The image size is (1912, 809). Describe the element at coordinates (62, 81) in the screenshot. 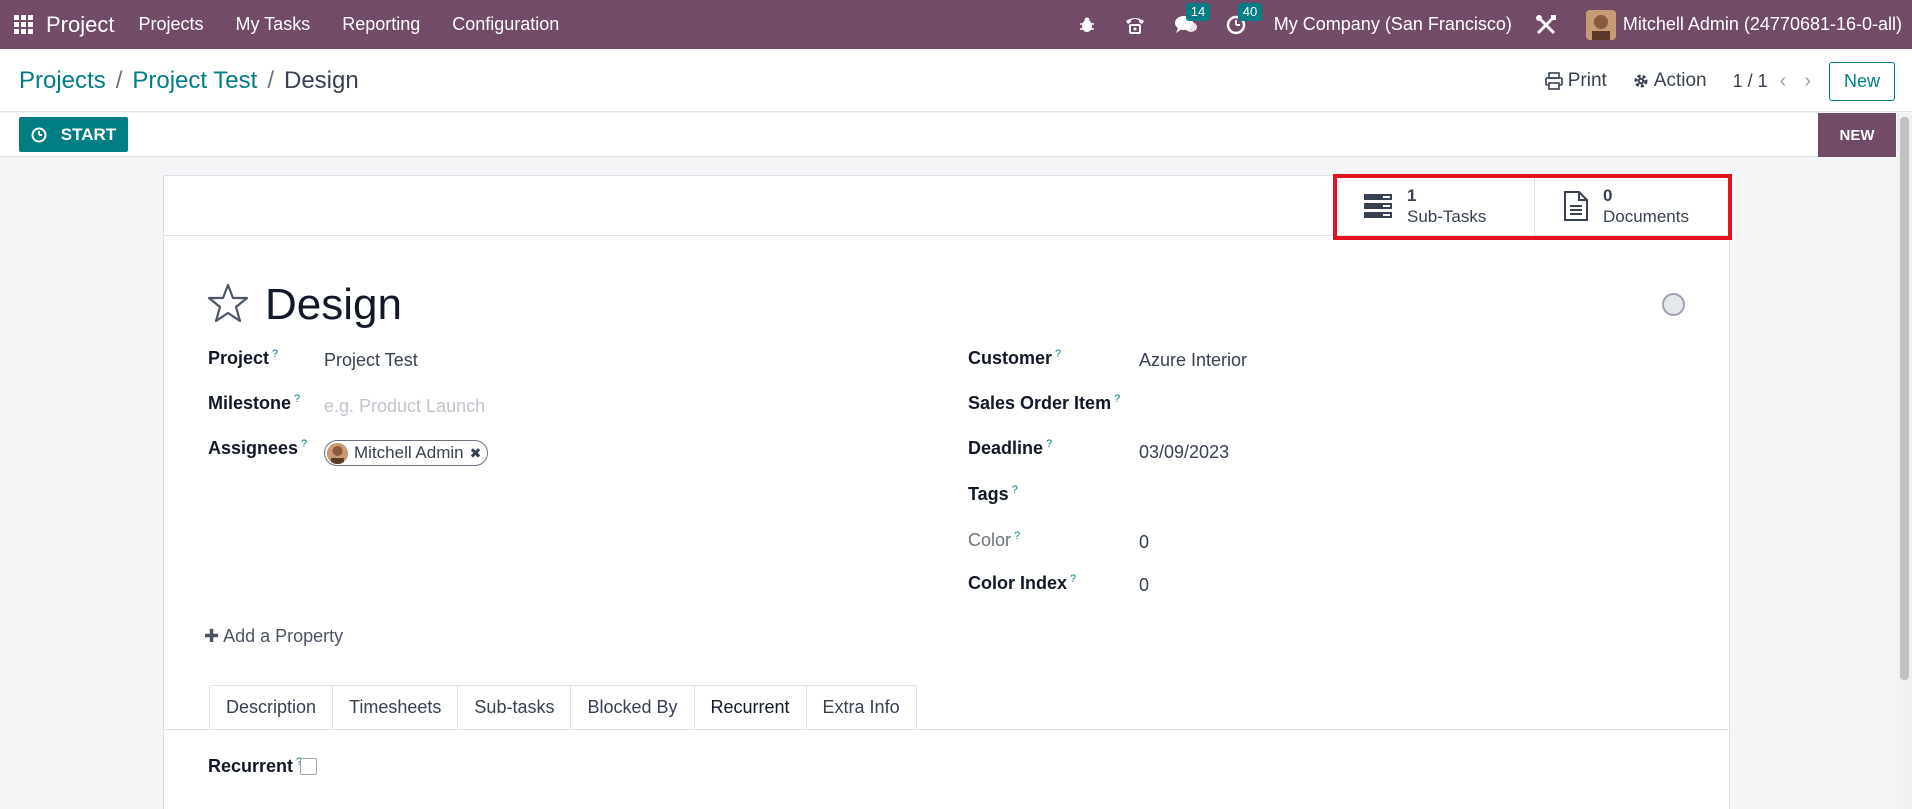

I see `breadcrumb-projects: Projects` at that location.